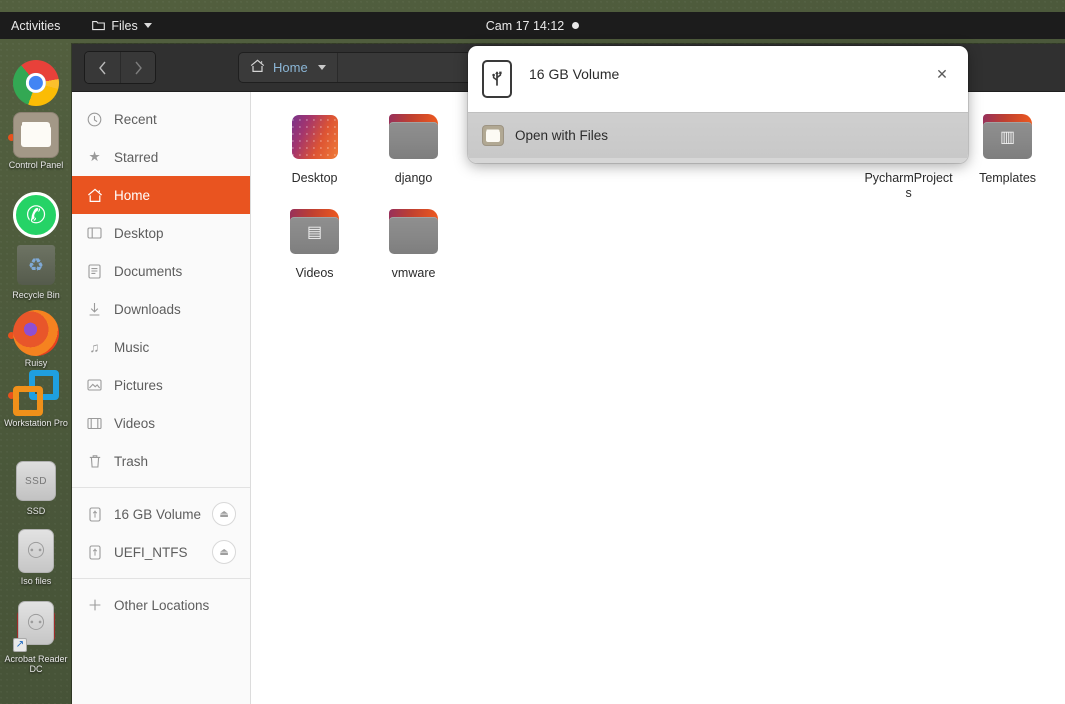 The height and width of the screenshot is (704, 1065). I want to click on sidebar-item-home: Home, so click(161, 195).